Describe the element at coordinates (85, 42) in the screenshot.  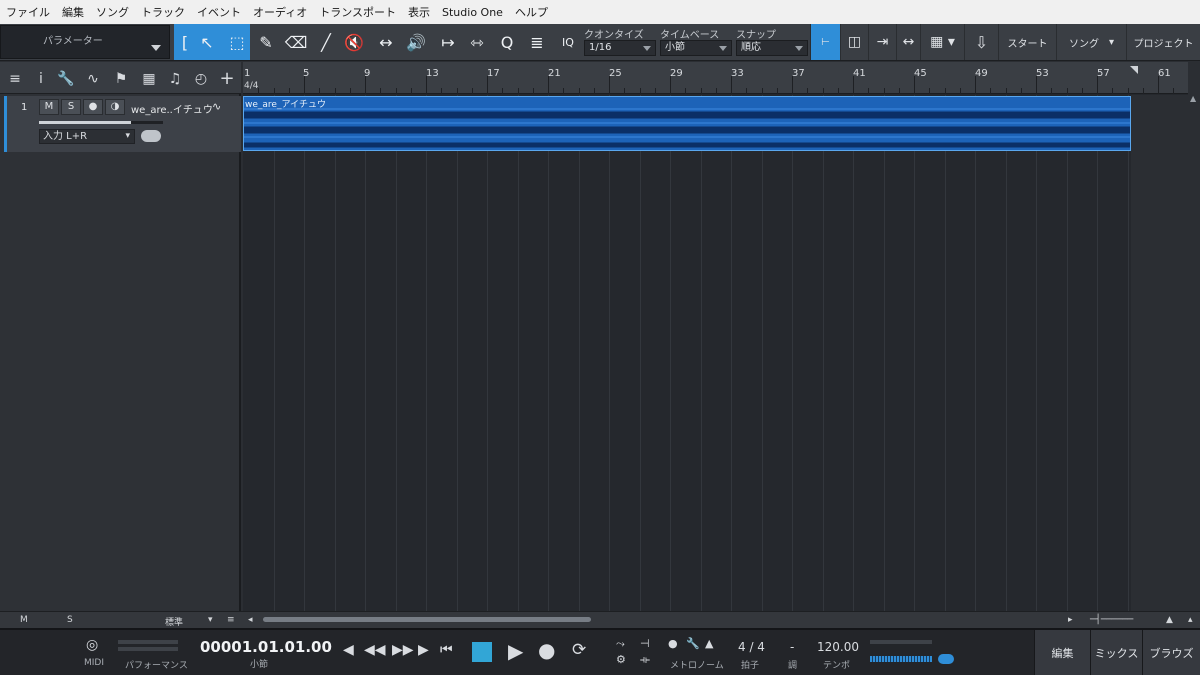
I see `parameter-field: パラメーター` at that location.